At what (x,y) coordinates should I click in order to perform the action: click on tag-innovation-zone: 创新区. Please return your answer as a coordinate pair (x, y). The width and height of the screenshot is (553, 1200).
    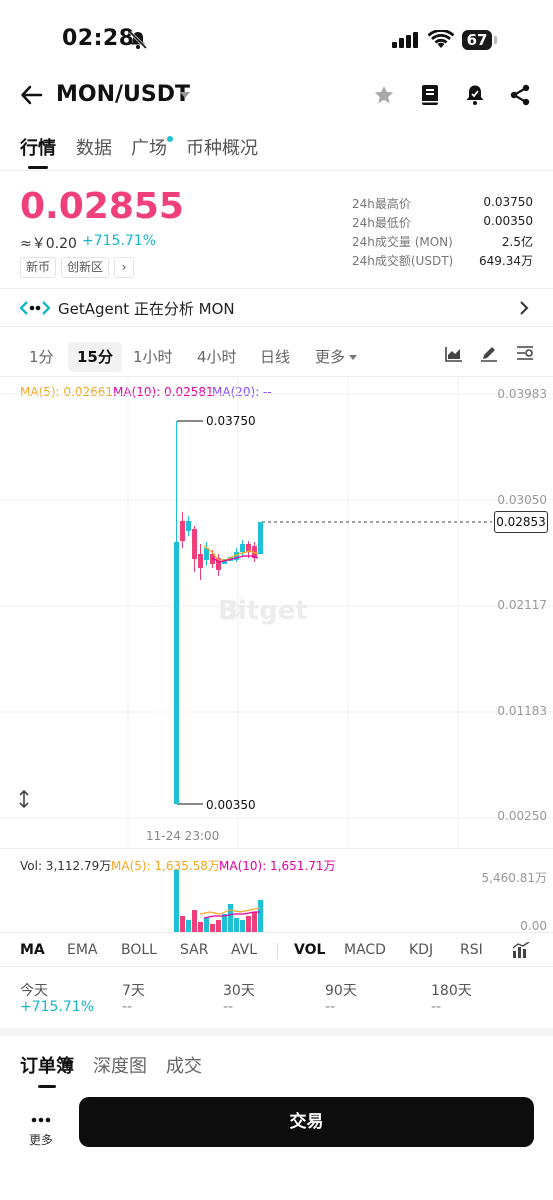
    Looking at the image, I should click on (85, 267).